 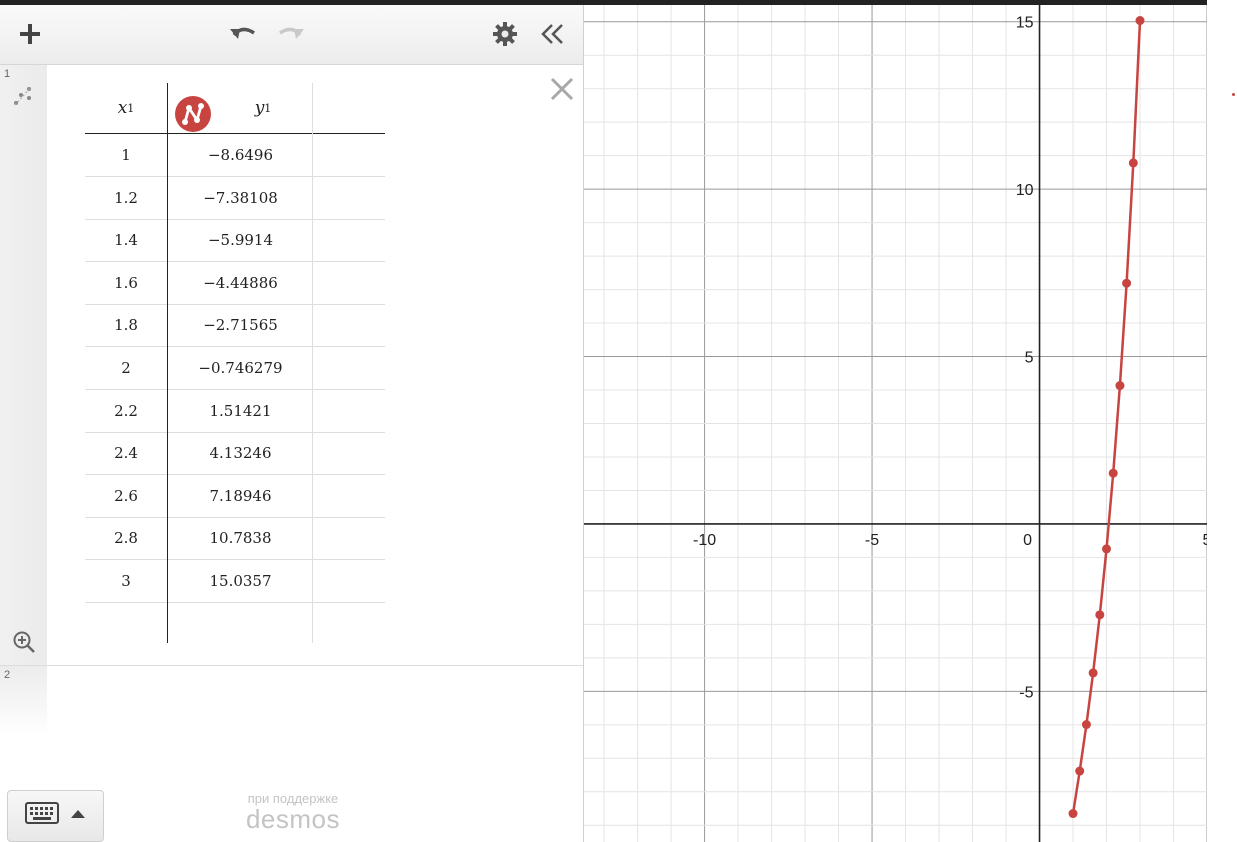 What do you see at coordinates (78, 814) in the screenshot?
I see `caret-up-icon` at bounding box center [78, 814].